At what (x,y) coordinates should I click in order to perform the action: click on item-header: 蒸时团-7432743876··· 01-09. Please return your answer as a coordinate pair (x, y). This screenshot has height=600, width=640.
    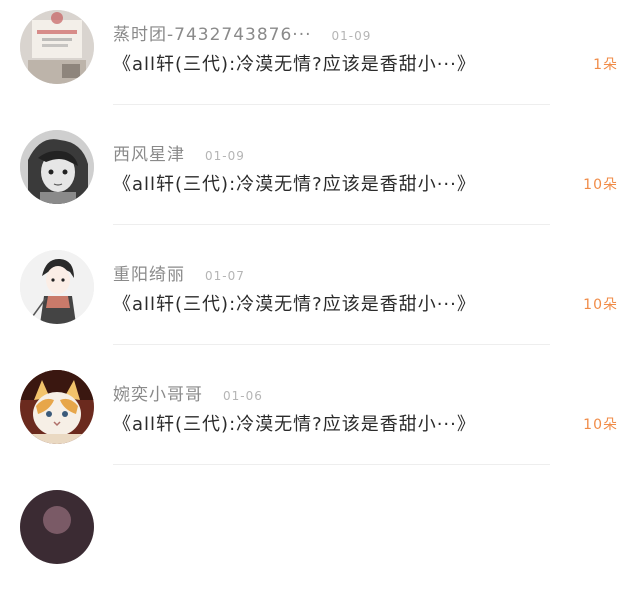
    Looking at the image, I should click on (242, 32).